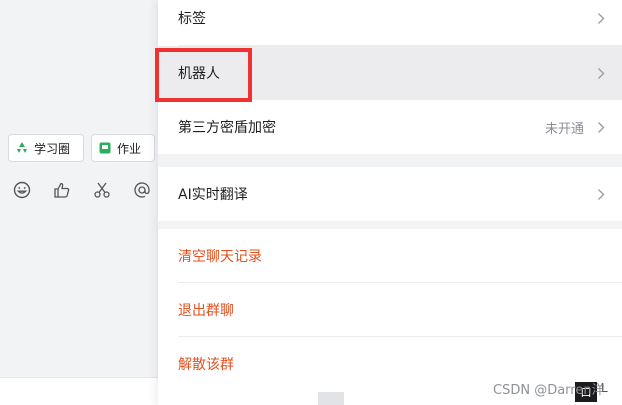  I want to click on tags-row: 标签, so click(390, 22).